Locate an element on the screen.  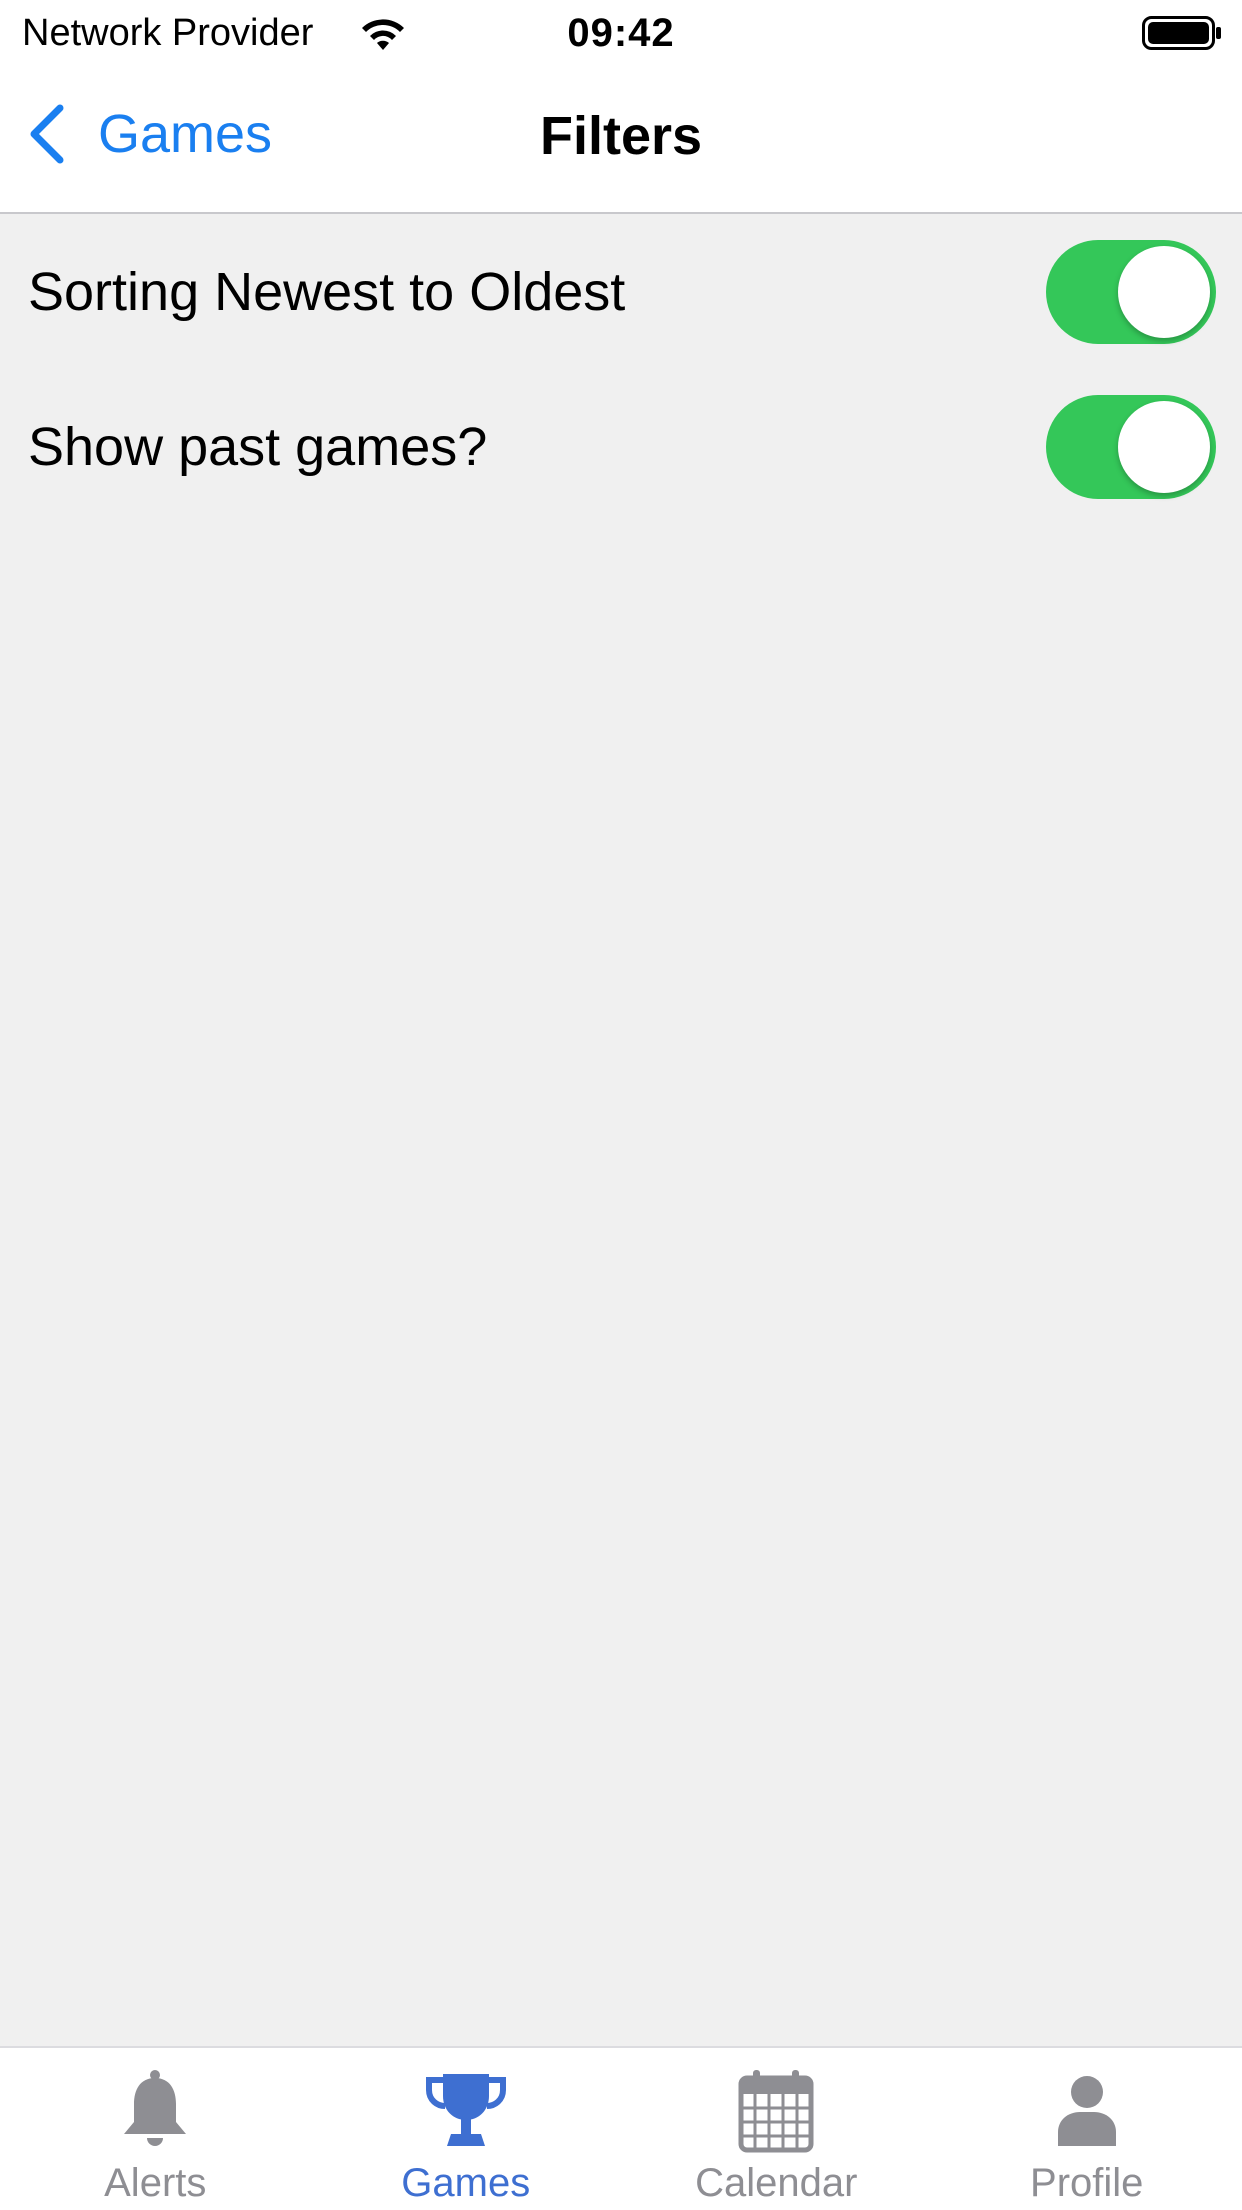
status-time: 09:42 is located at coordinates (621, 33).